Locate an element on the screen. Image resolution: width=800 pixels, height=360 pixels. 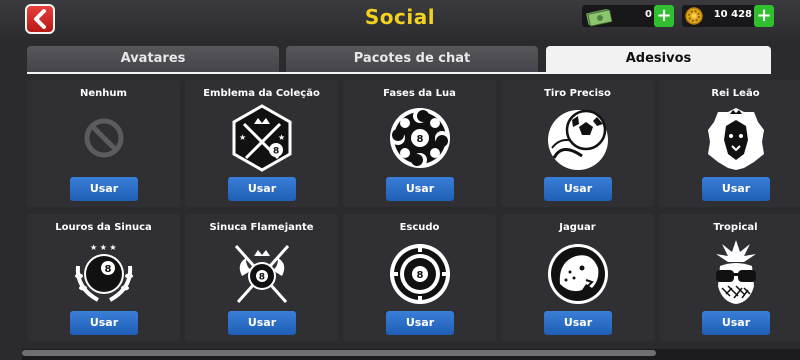
laurel-8-ball-icon: 8 ★ ★ ★ is located at coordinates (104, 272).